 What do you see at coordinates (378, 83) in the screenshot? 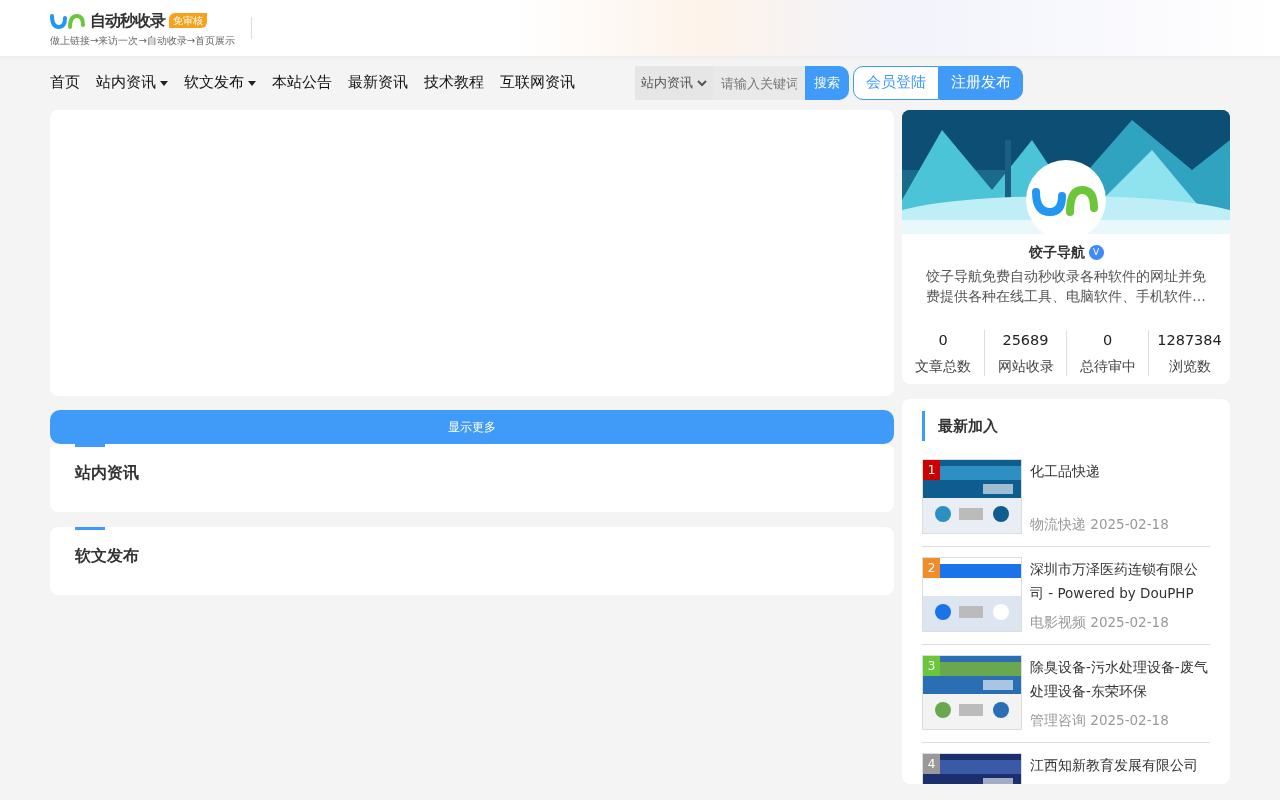
I see `nav-link: 最新资讯` at bounding box center [378, 83].